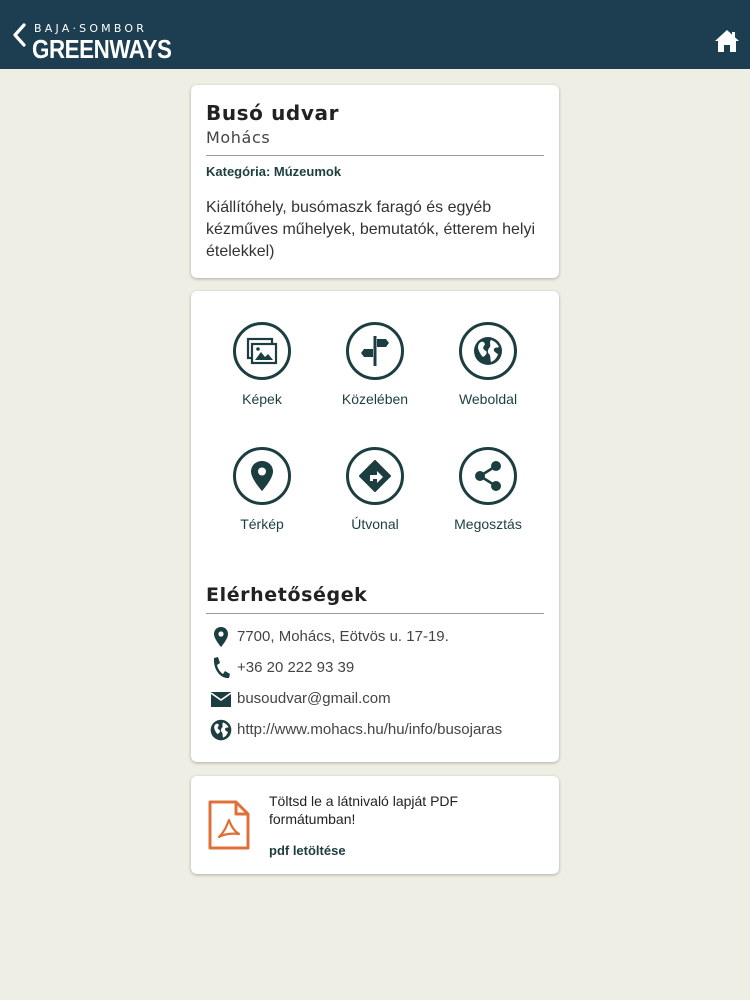 This screenshot has height=1000, width=750. I want to click on images-circle, so click(262, 351).